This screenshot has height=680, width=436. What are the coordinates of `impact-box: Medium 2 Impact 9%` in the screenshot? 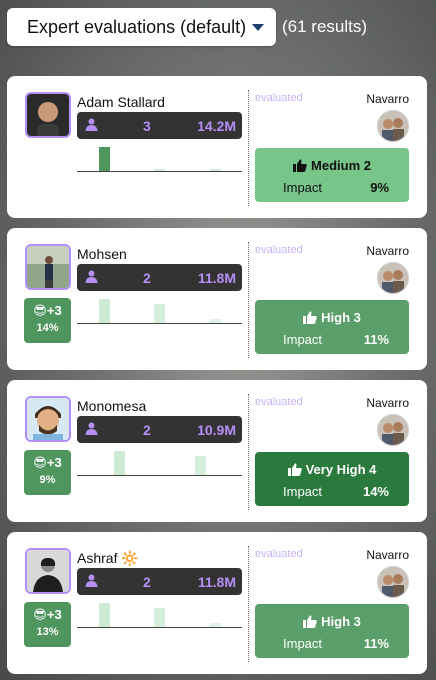 It's located at (332, 175).